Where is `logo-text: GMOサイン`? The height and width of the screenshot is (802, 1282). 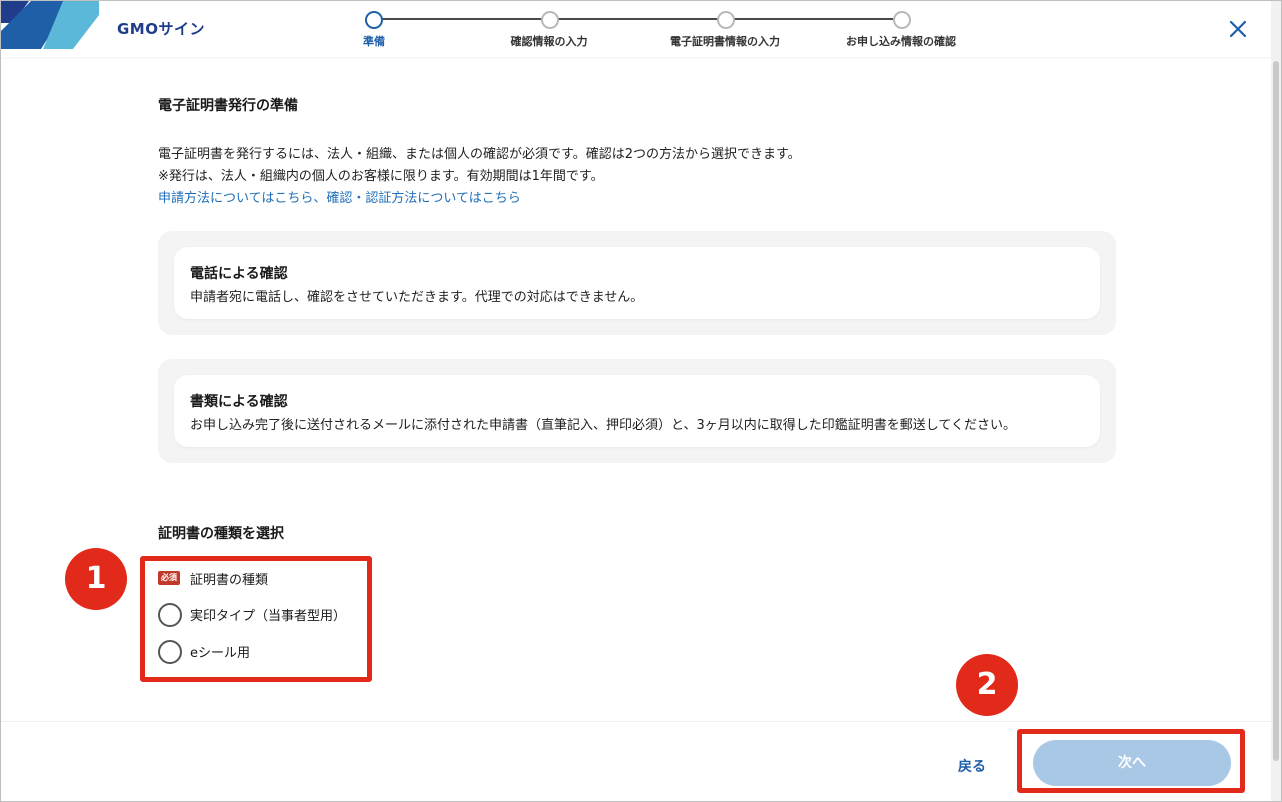
logo-text: GMOサイン is located at coordinates (161, 29).